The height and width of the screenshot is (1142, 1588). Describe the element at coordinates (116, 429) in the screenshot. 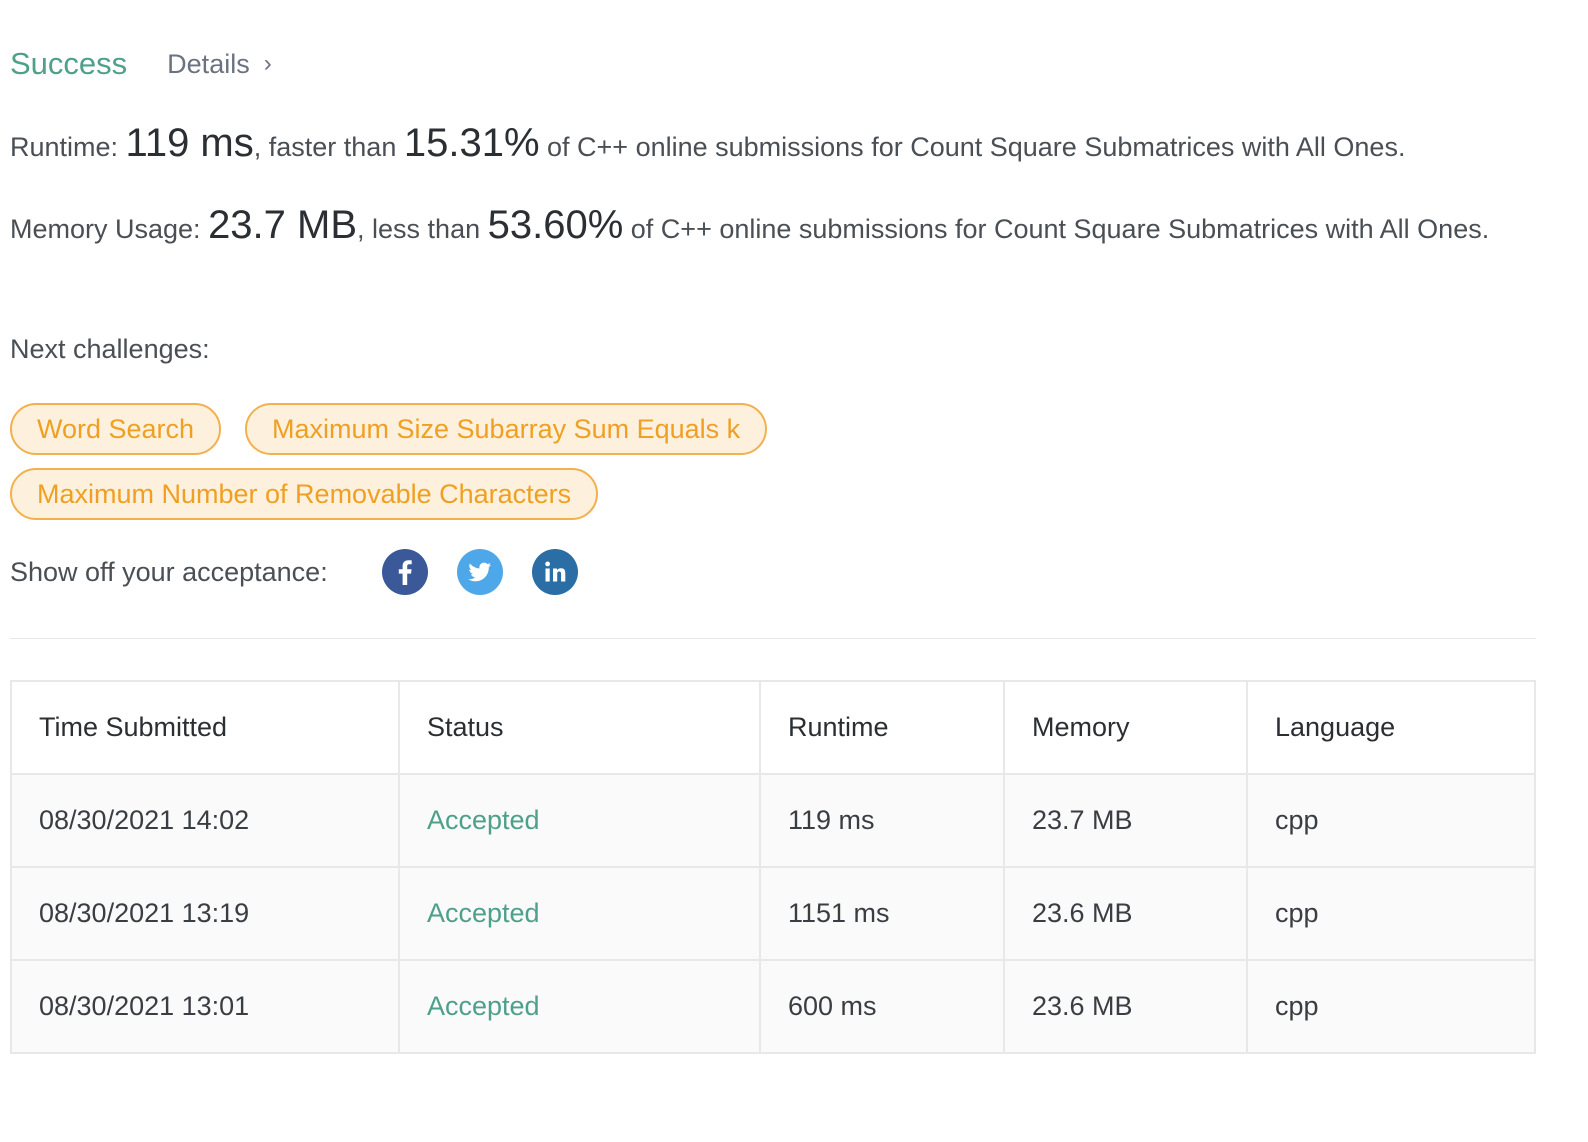

I see `challenge-tag-word-search: Word Search` at that location.